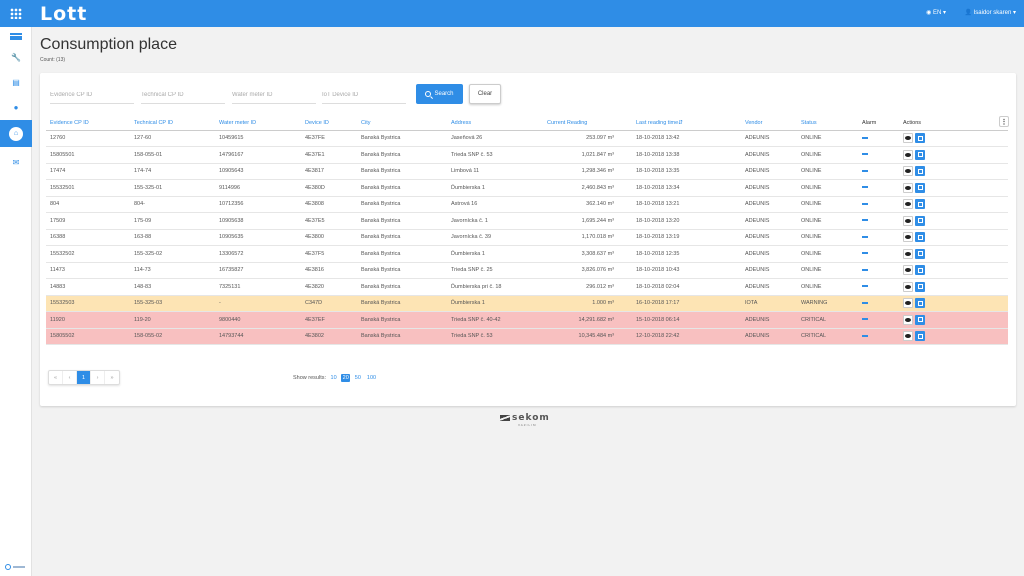  What do you see at coordinates (686, 303) in the screenshot?
I see `reading-time-cell: 16-10-2018 17:17` at bounding box center [686, 303].